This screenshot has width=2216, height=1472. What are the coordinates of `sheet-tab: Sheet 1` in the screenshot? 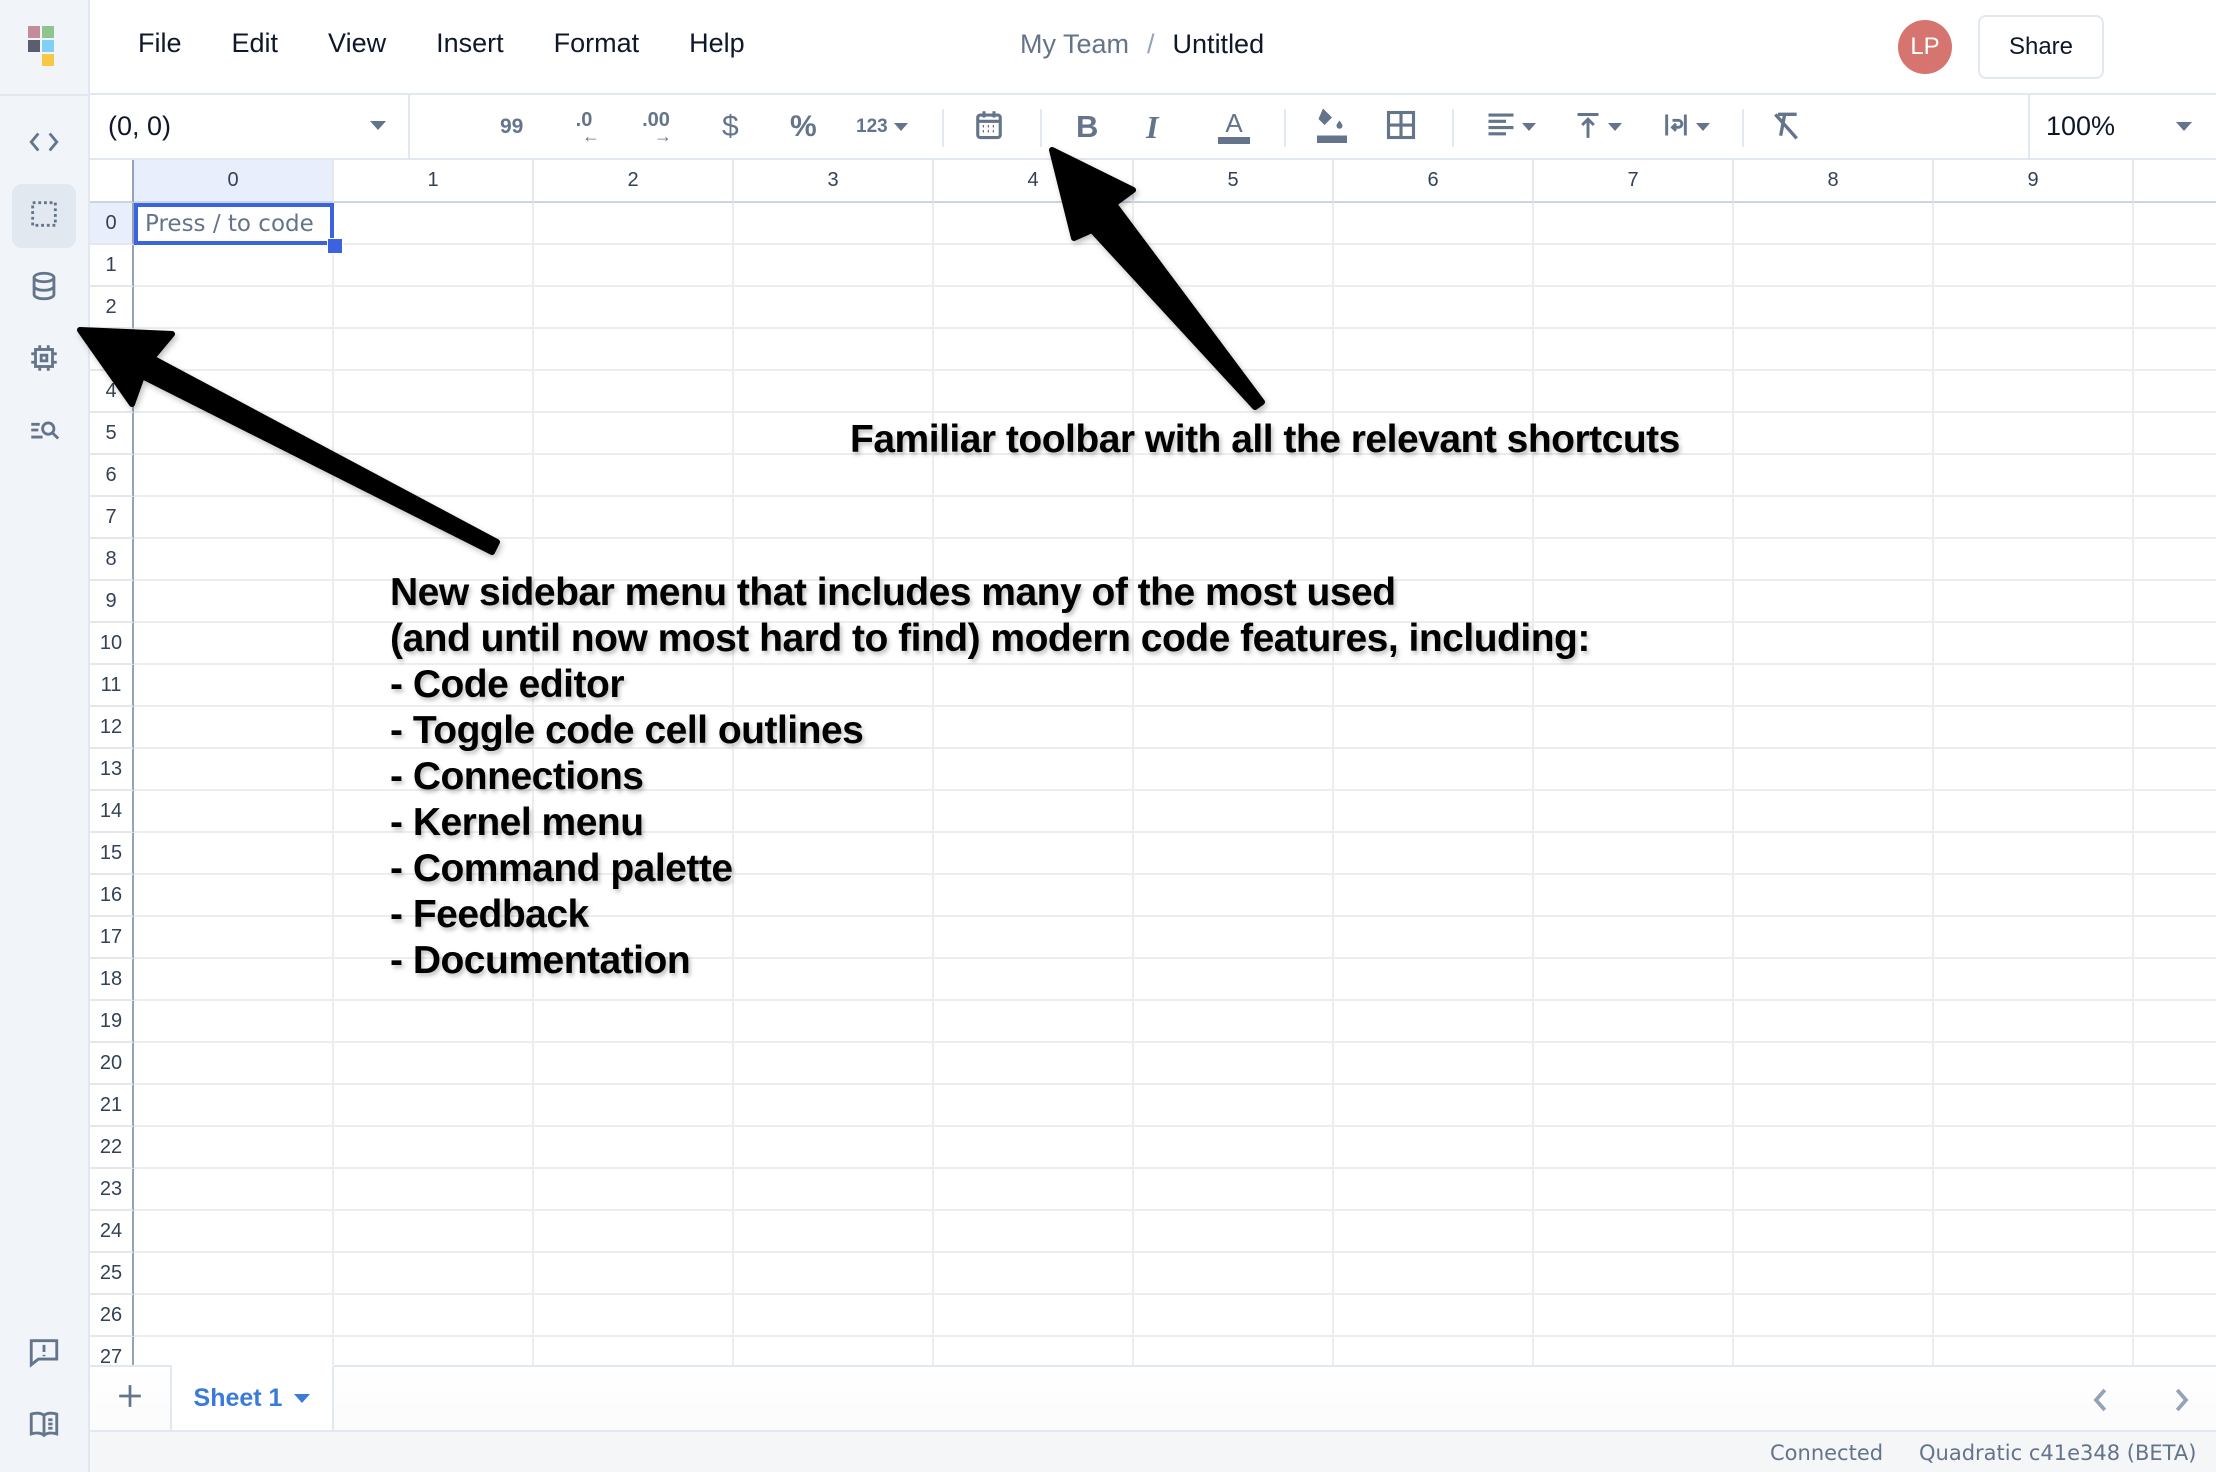 It's located at (253, 1397).